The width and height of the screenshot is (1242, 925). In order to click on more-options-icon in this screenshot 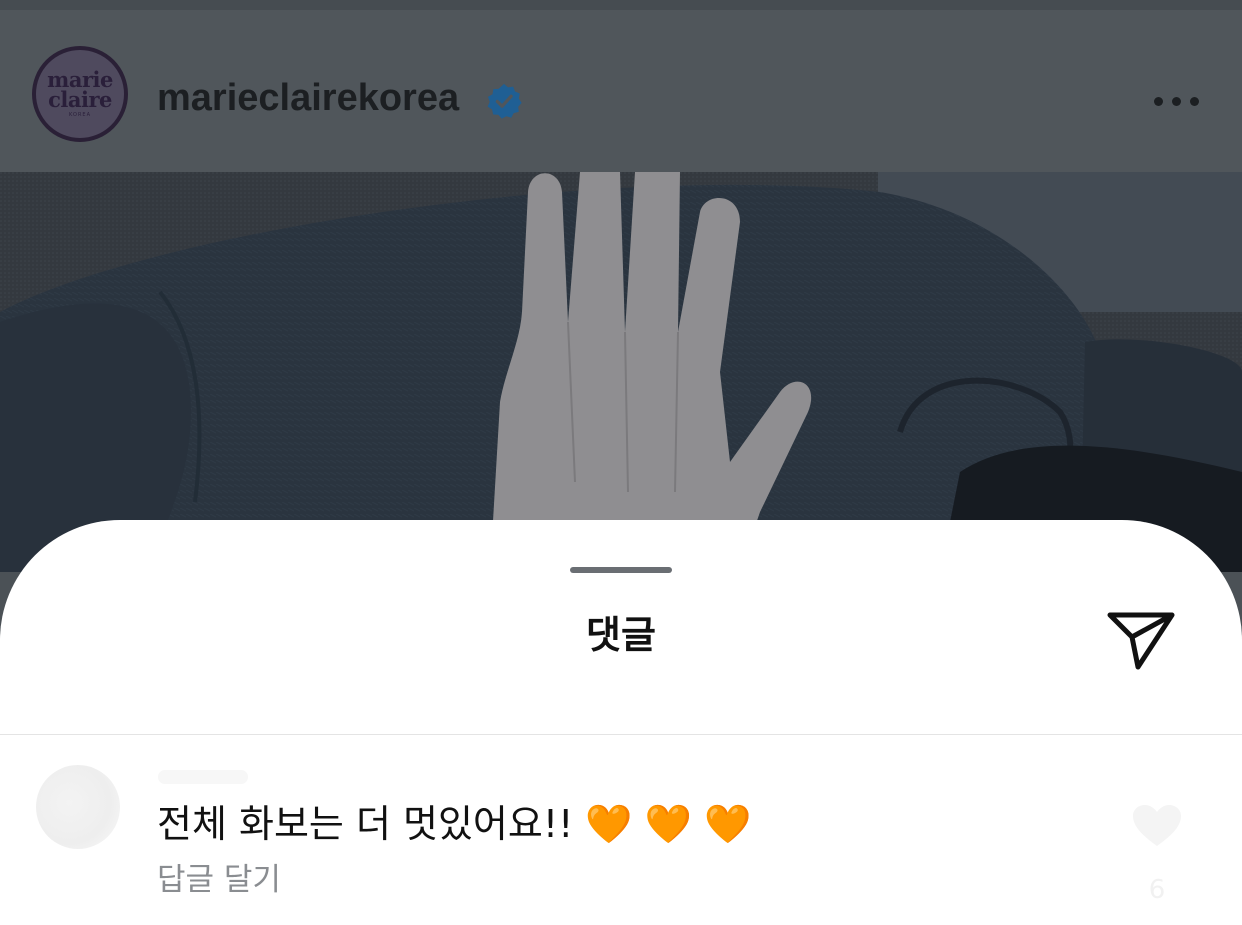, I will do `click(1176, 101)`.